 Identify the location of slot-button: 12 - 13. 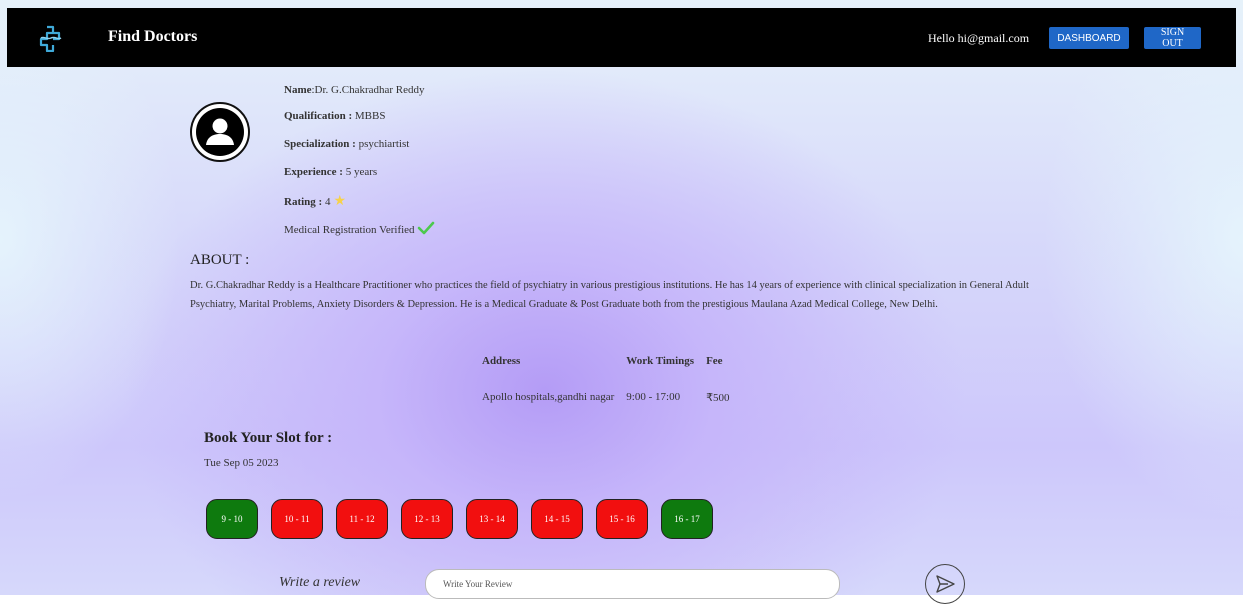
(427, 519).